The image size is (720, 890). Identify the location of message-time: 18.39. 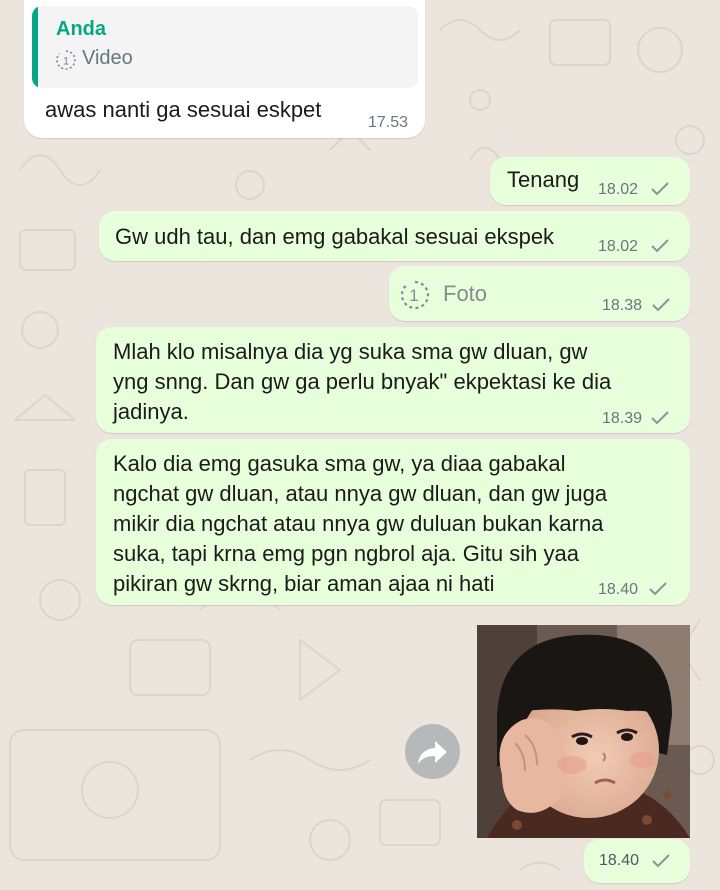
(622, 418).